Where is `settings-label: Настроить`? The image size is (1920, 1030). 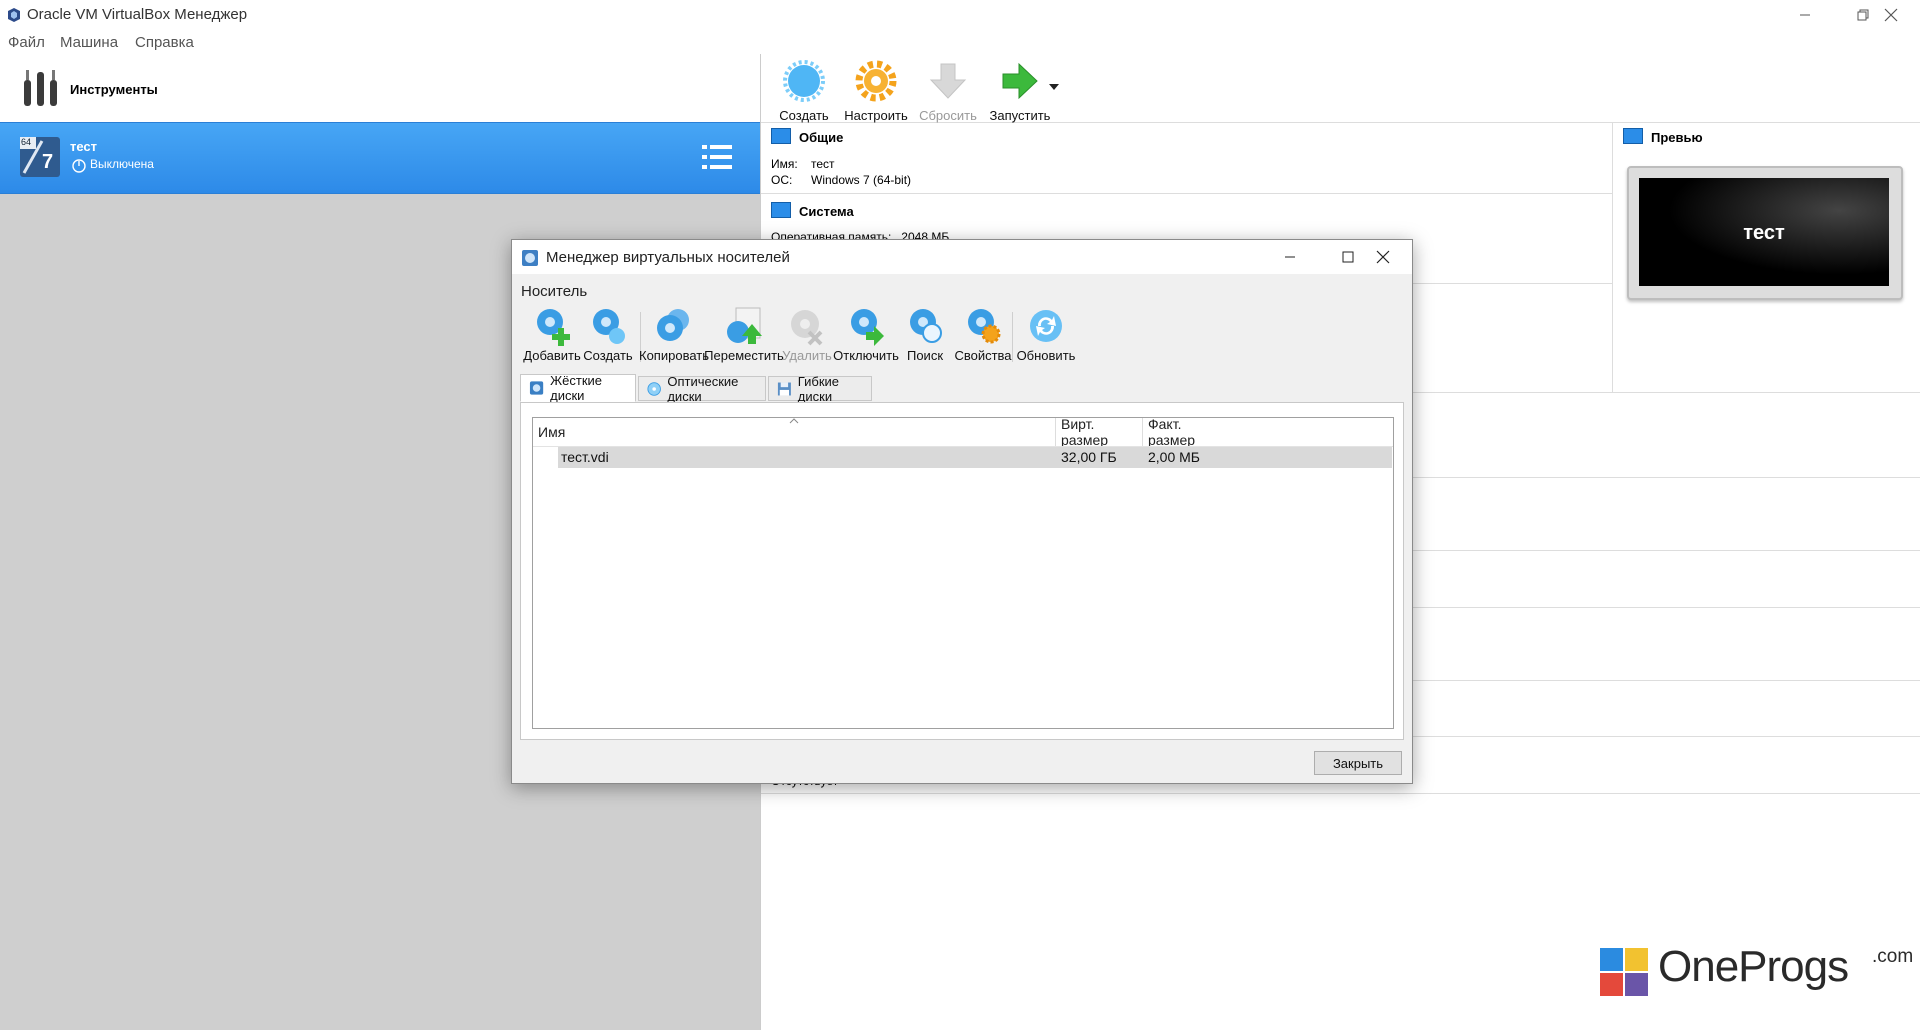
settings-label: Настроить is located at coordinates (876, 115).